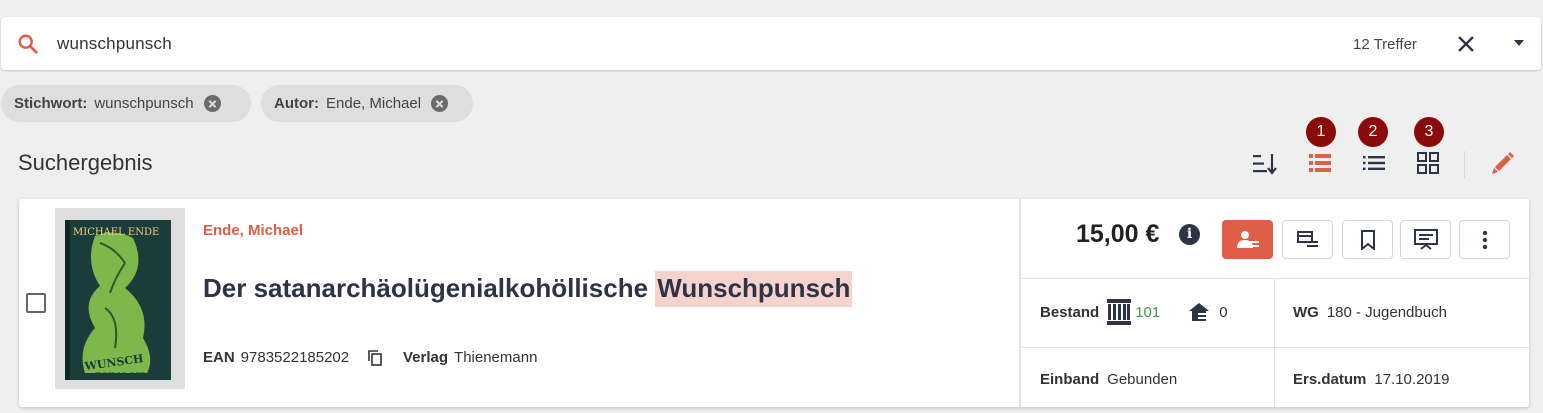  What do you see at coordinates (144, 103) in the screenshot?
I see `filter-chip-value: wunschpunsch` at bounding box center [144, 103].